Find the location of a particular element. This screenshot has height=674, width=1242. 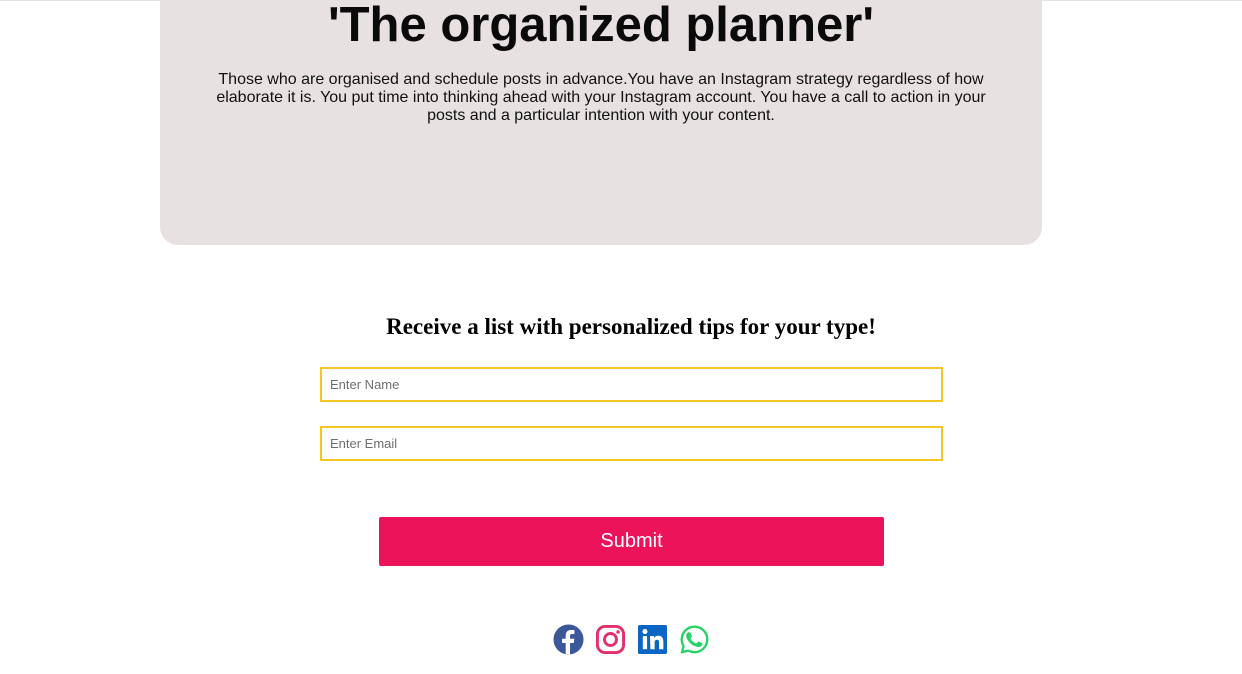

whatsapp-link is located at coordinates (694, 639).